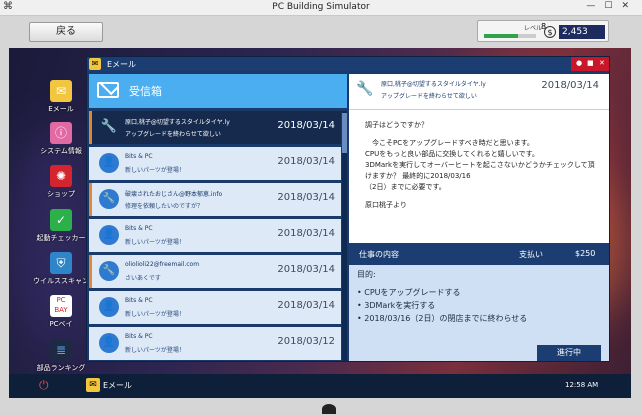  Describe the element at coordinates (61, 133) in the screenshot. I see `system-info-icon: ⓘ` at that location.